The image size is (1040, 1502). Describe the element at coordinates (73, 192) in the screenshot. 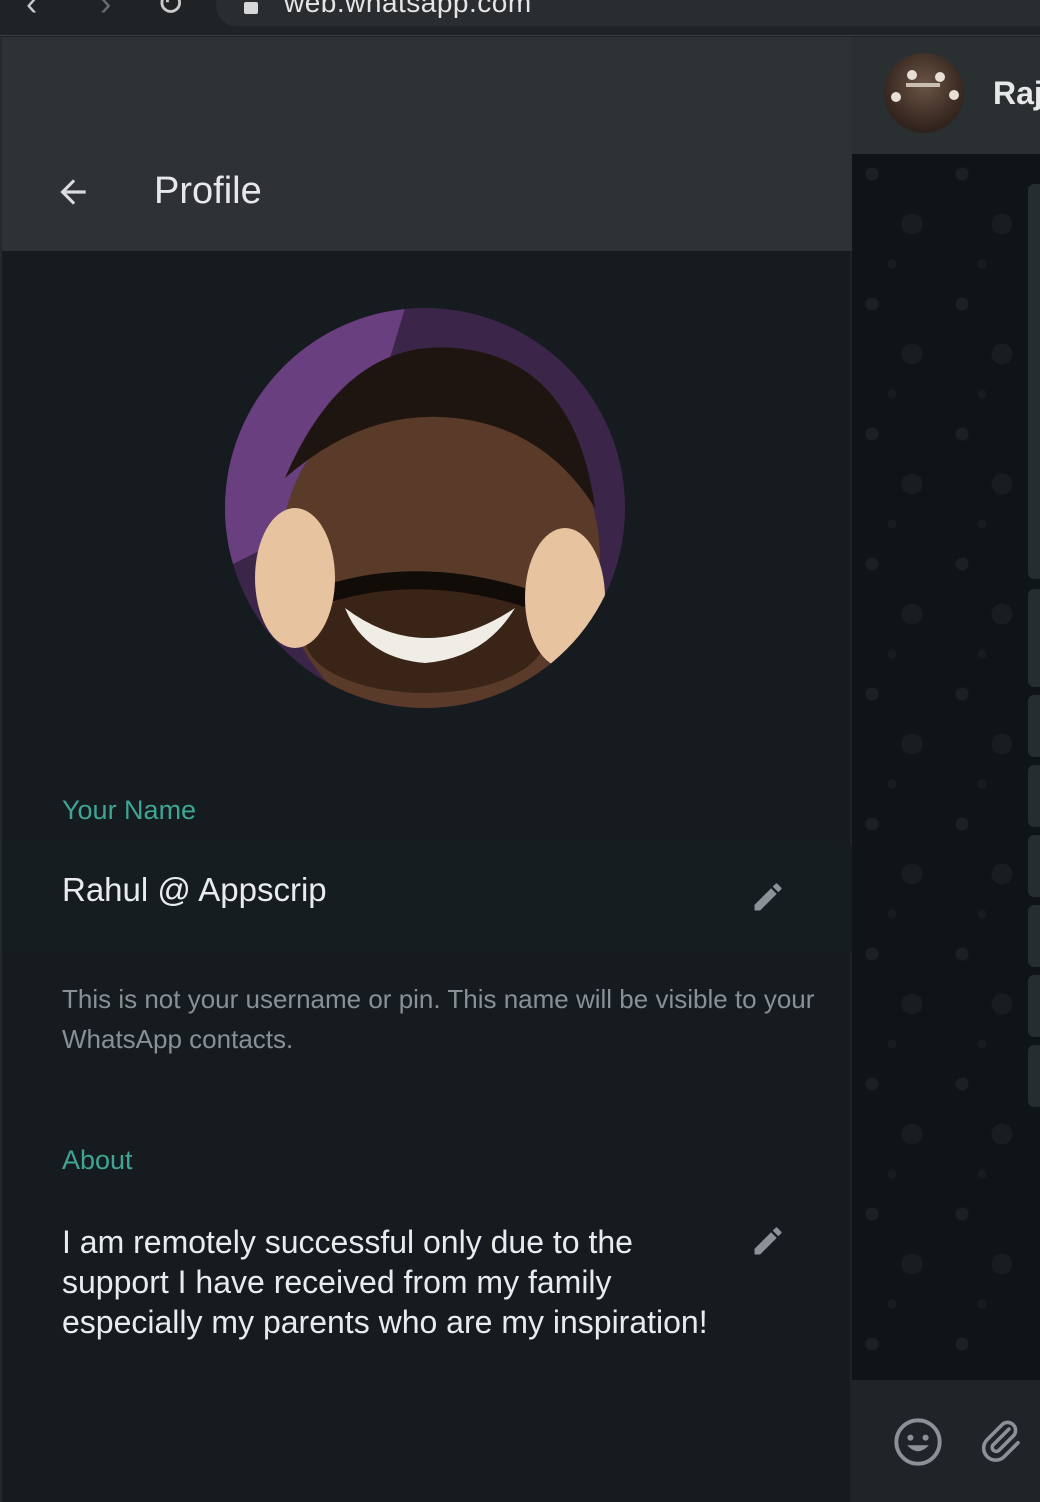

I see `arrow-left-icon` at that location.